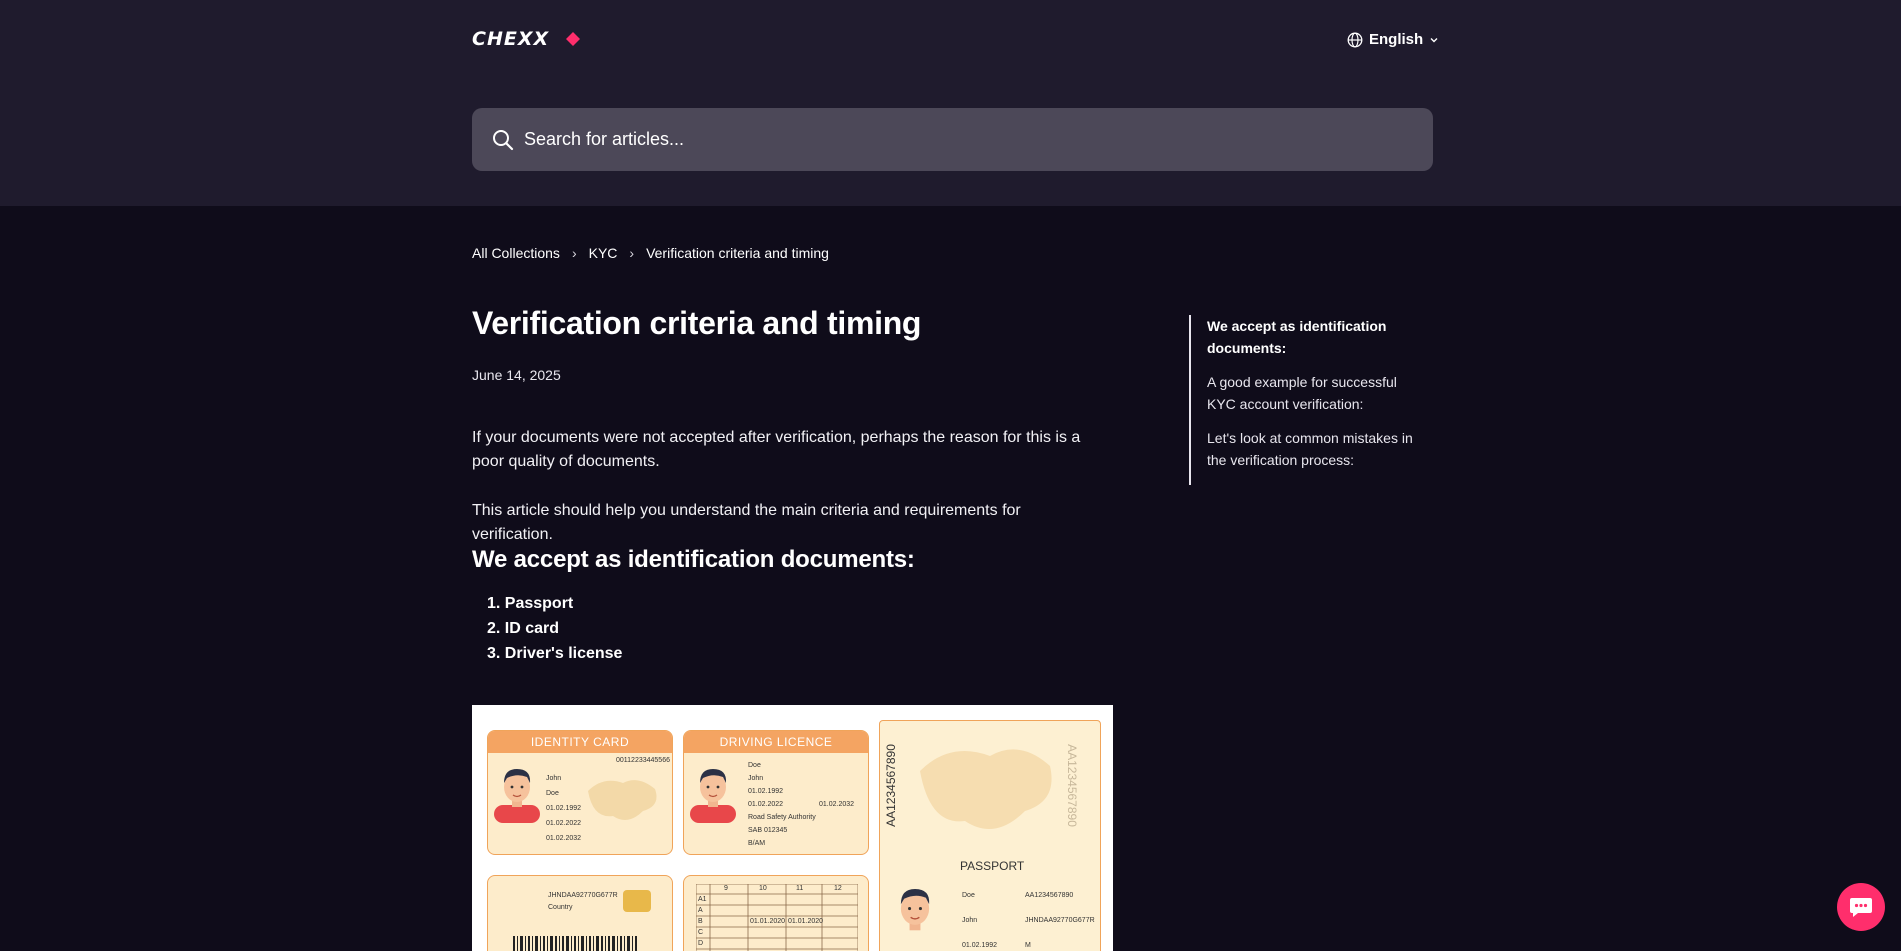 The height and width of the screenshot is (951, 1901). Describe the element at coordinates (766, 804) in the screenshot. I see `dl-issued: 01.02.2022` at that location.